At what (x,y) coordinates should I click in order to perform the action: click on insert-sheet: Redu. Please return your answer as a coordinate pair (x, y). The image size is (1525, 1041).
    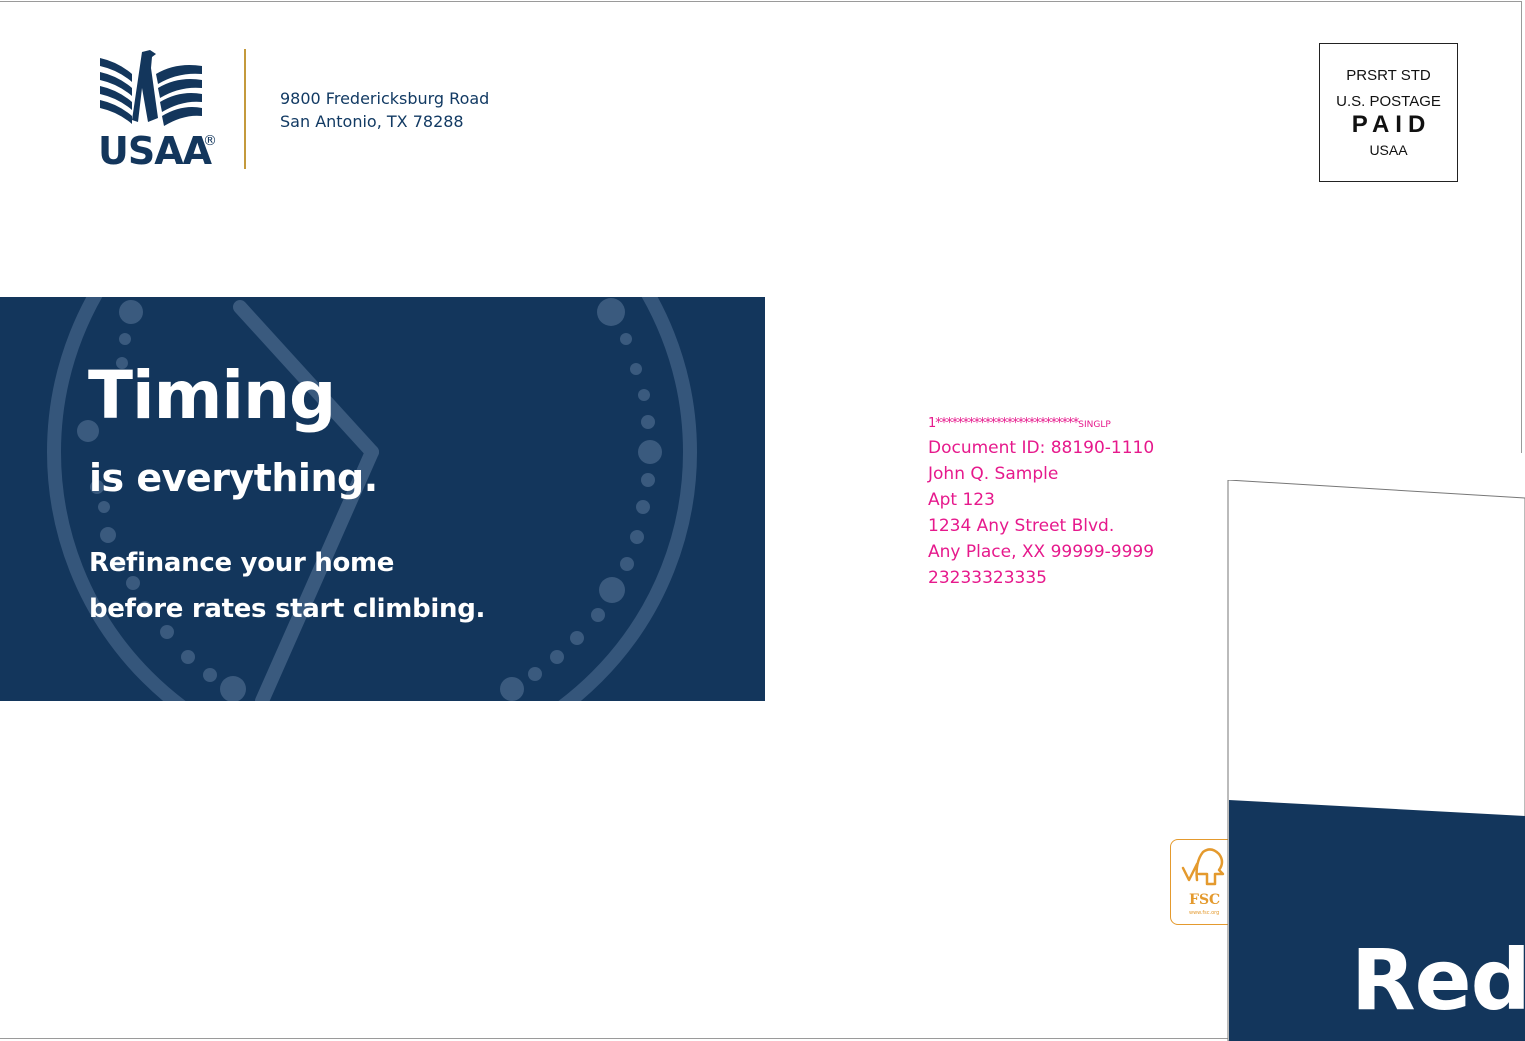
    Looking at the image, I should click on (1376, 760).